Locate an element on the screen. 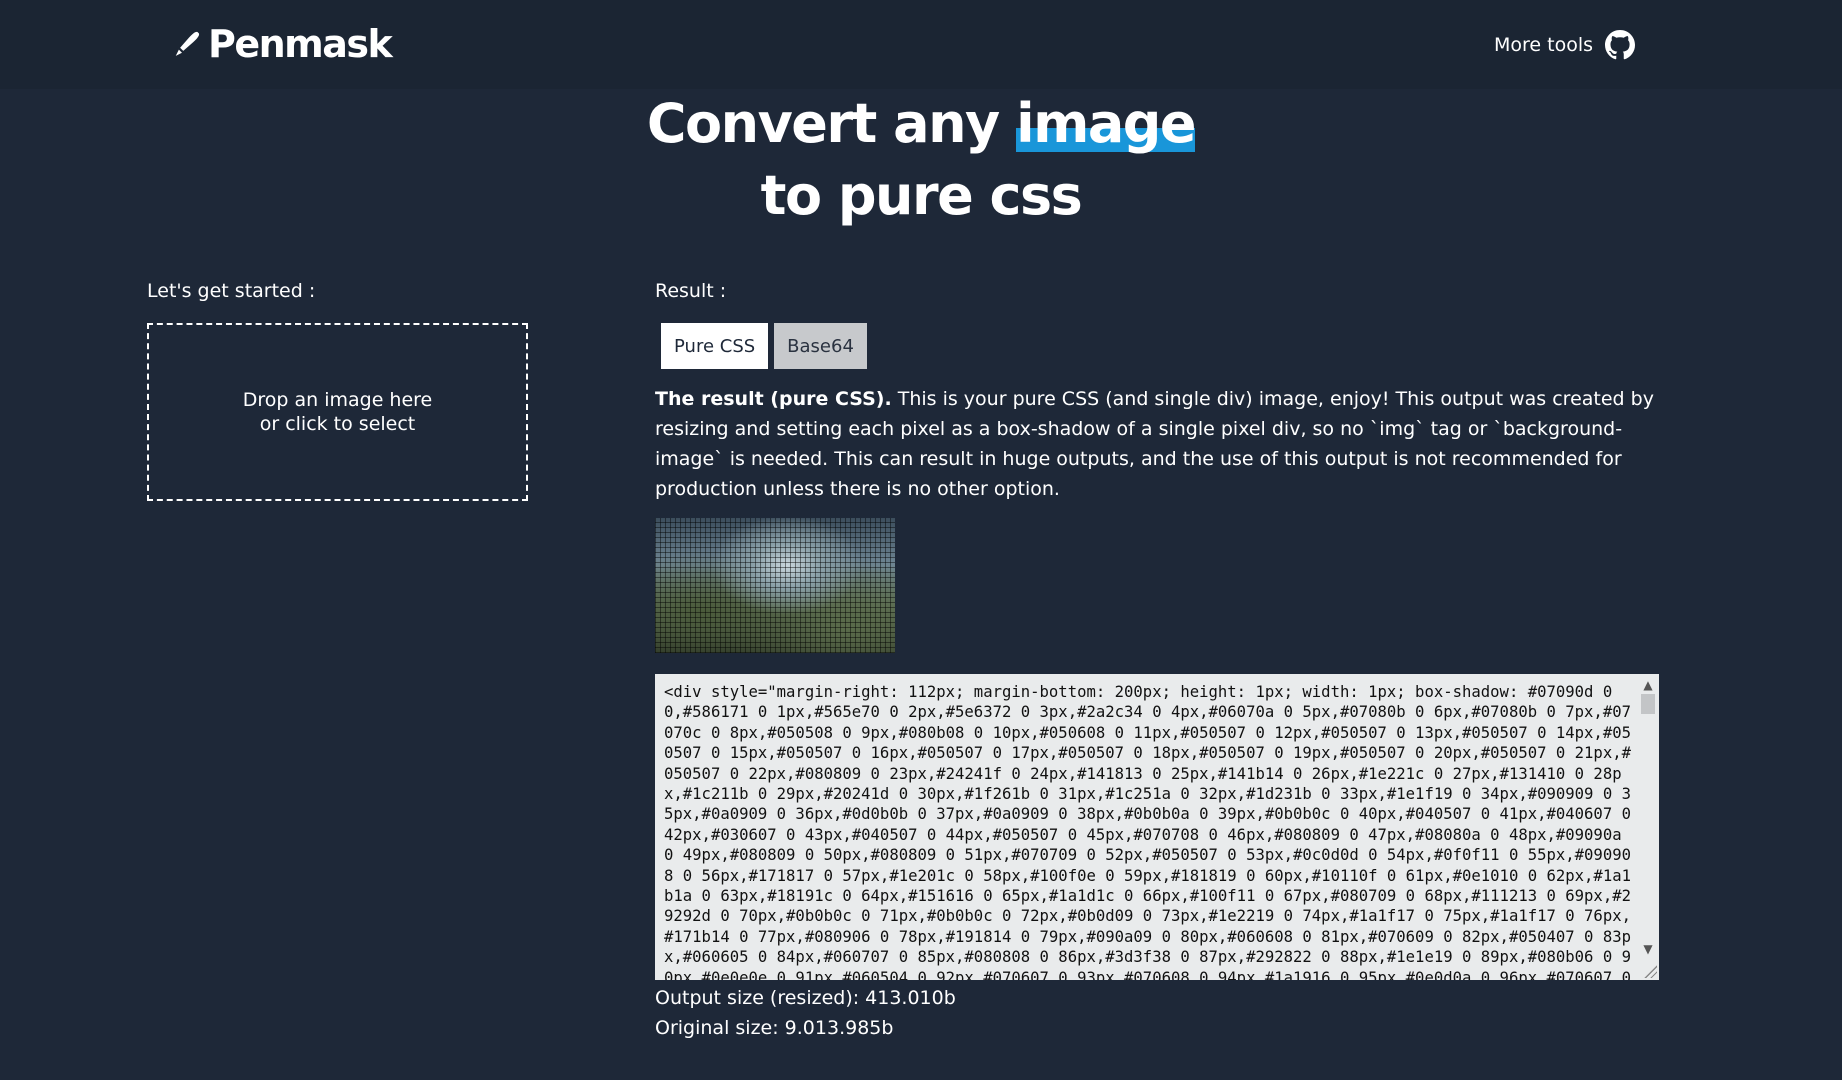  more-tools-label: More tools is located at coordinates (1544, 45).